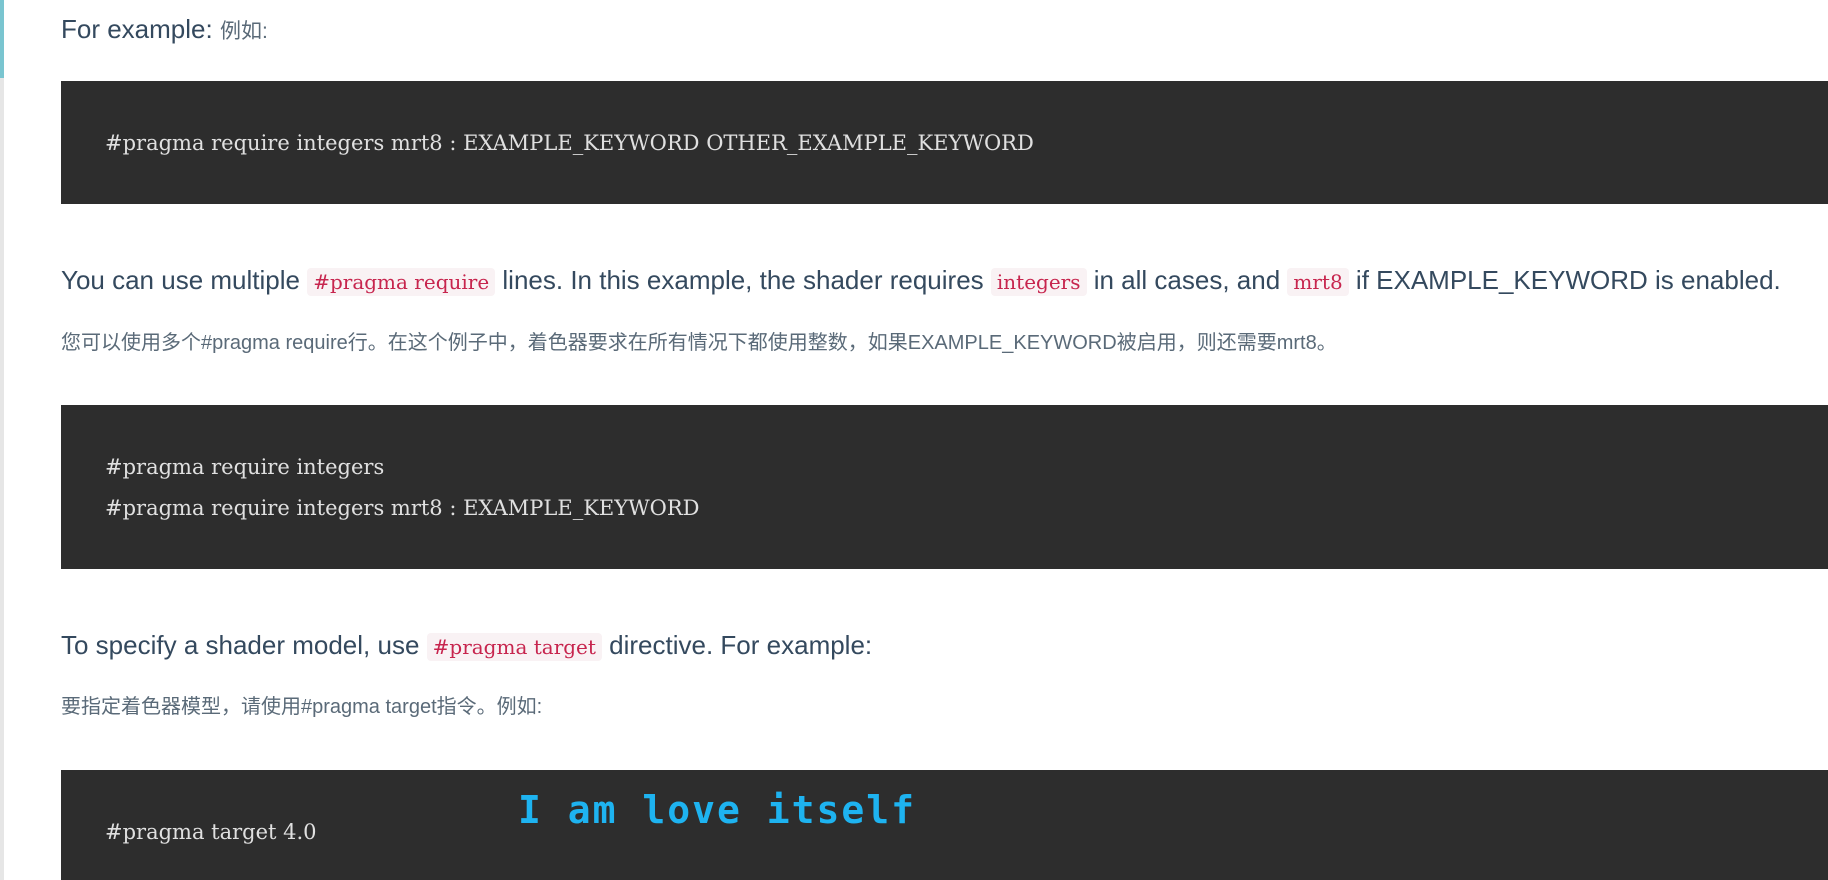 Image resolution: width=1828 pixels, height=880 pixels. Describe the element at coordinates (401, 282) in the screenshot. I see `inline-code-pragma-require: #pragma require` at that location.